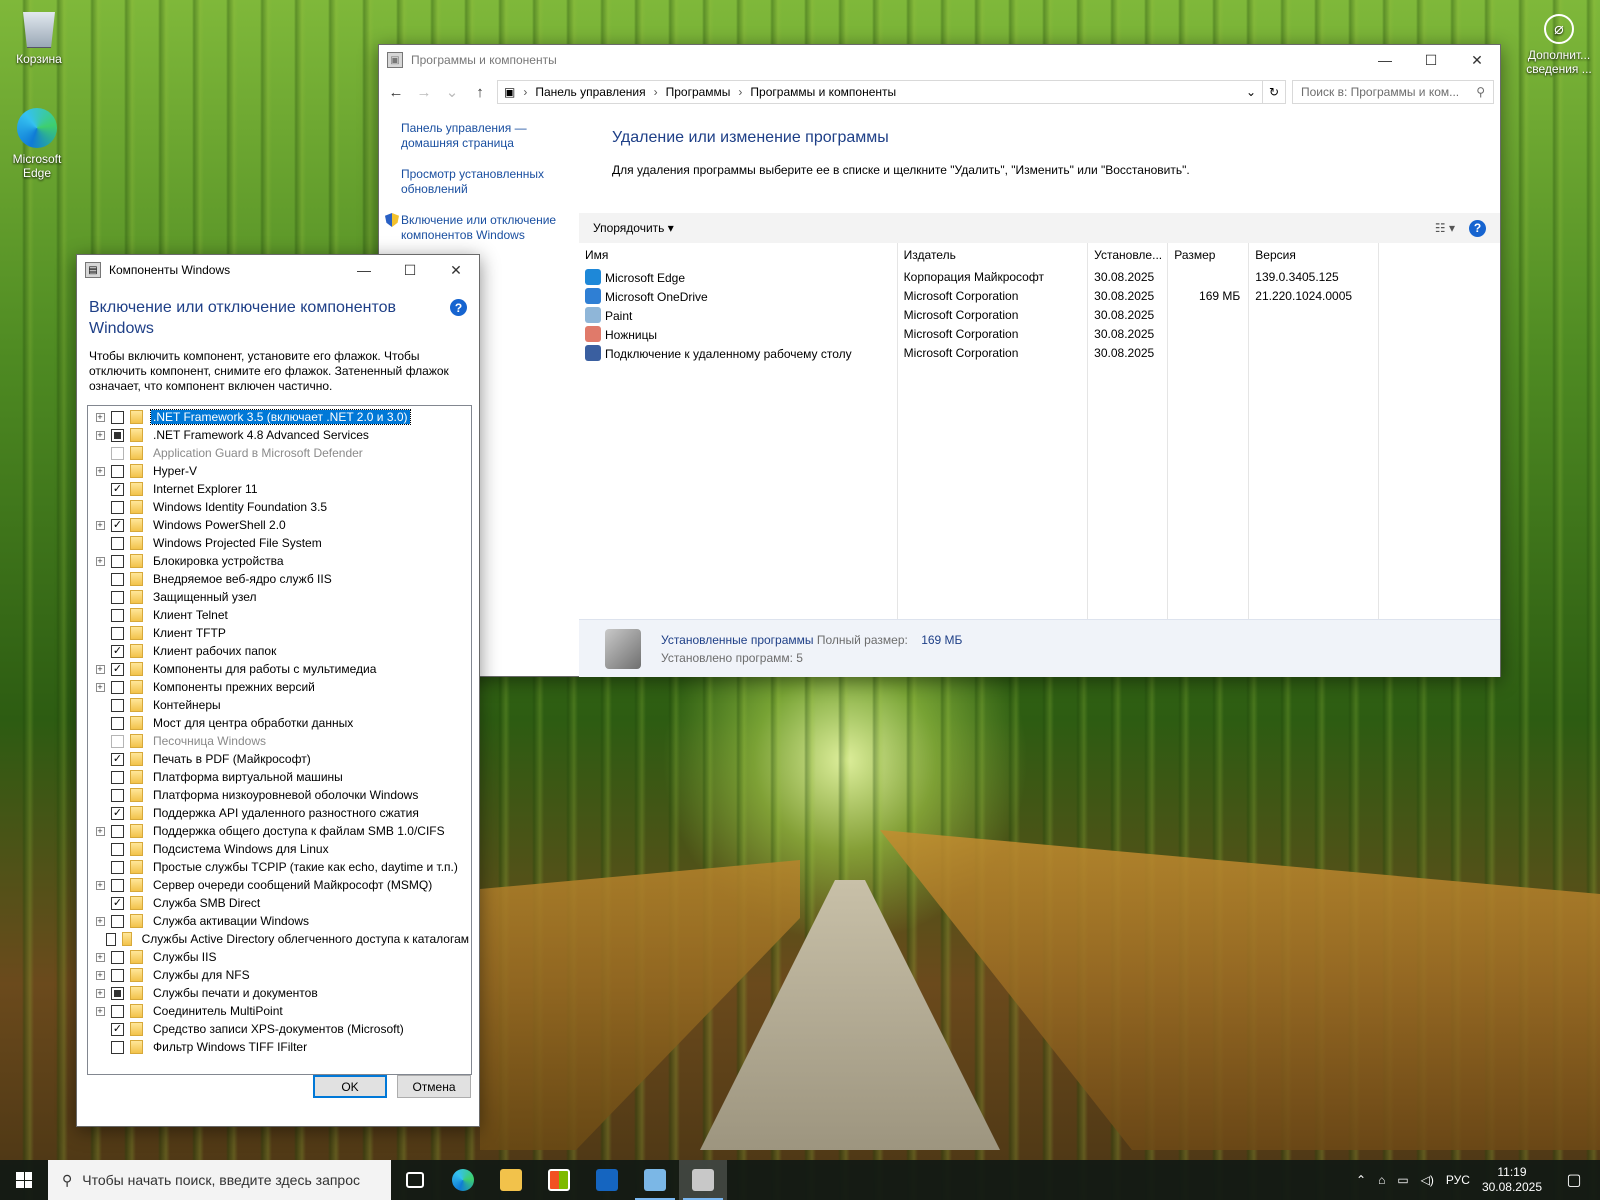 This screenshot has height=1200, width=1600. I want to click on feature-item: + Служба активации Windows, so click(279, 921).